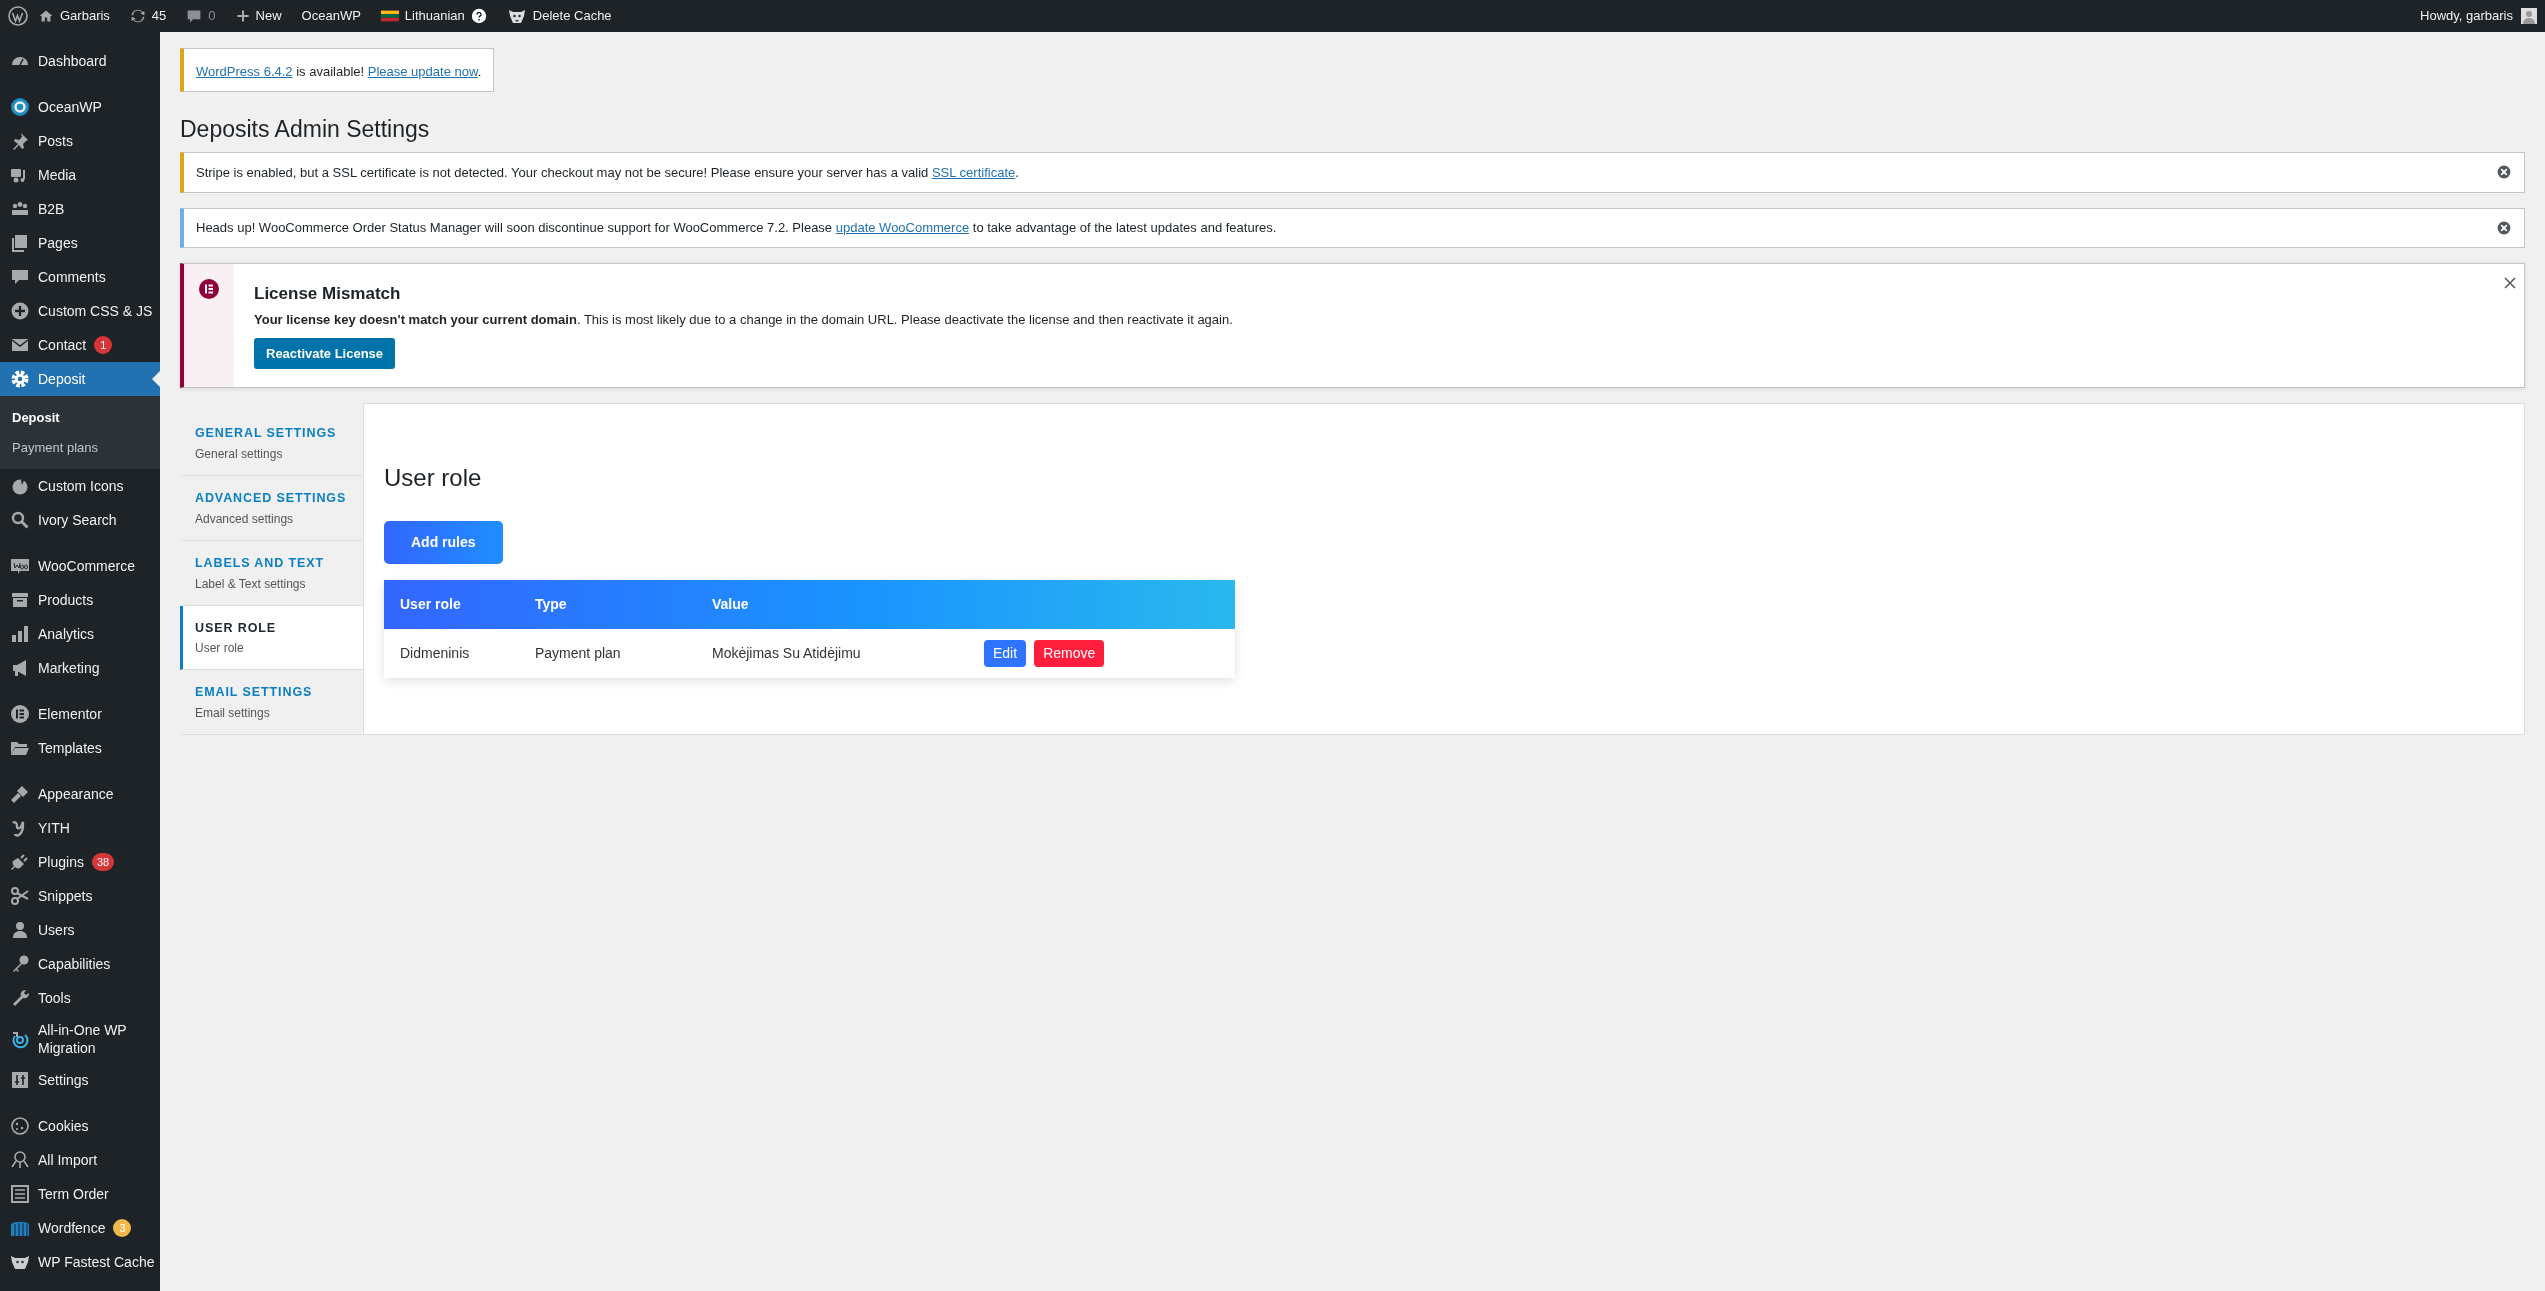 The width and height of the screenshot is (2545, 1291). What do you see at coordinates (159, 16) in the screenshot?
I see `menu-label: 45` at bounding box center [159, 16].